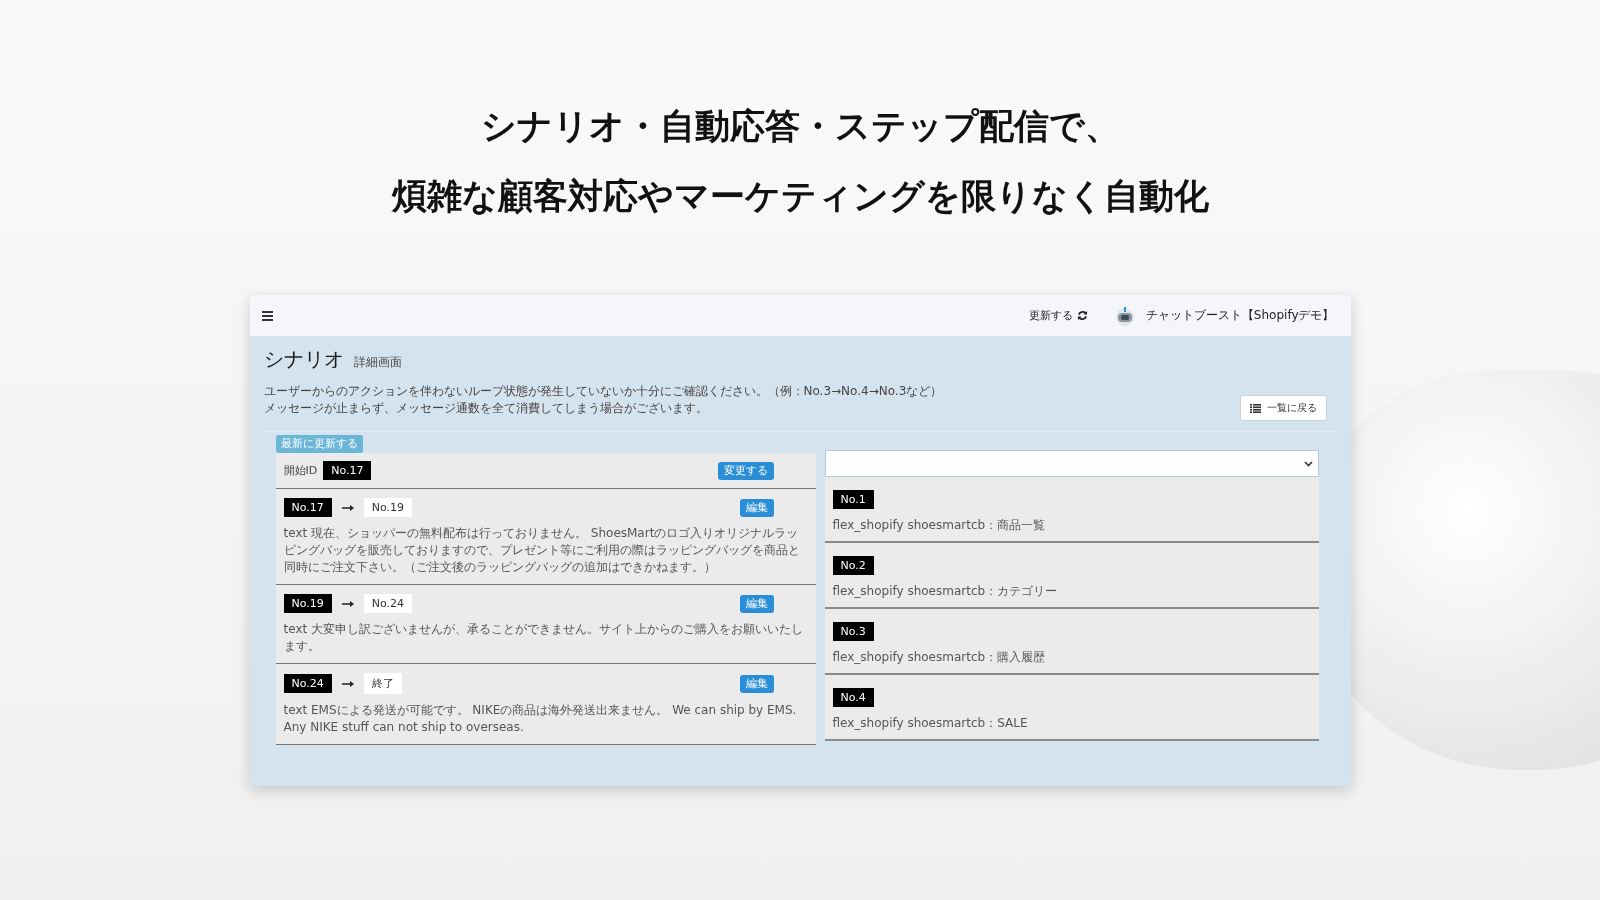  What do you see at coordinates (1240, 315) in the screenshot?
I see `account-name: チャットブースト【Shopifyデモ】` at bounding box center [1240, 315].